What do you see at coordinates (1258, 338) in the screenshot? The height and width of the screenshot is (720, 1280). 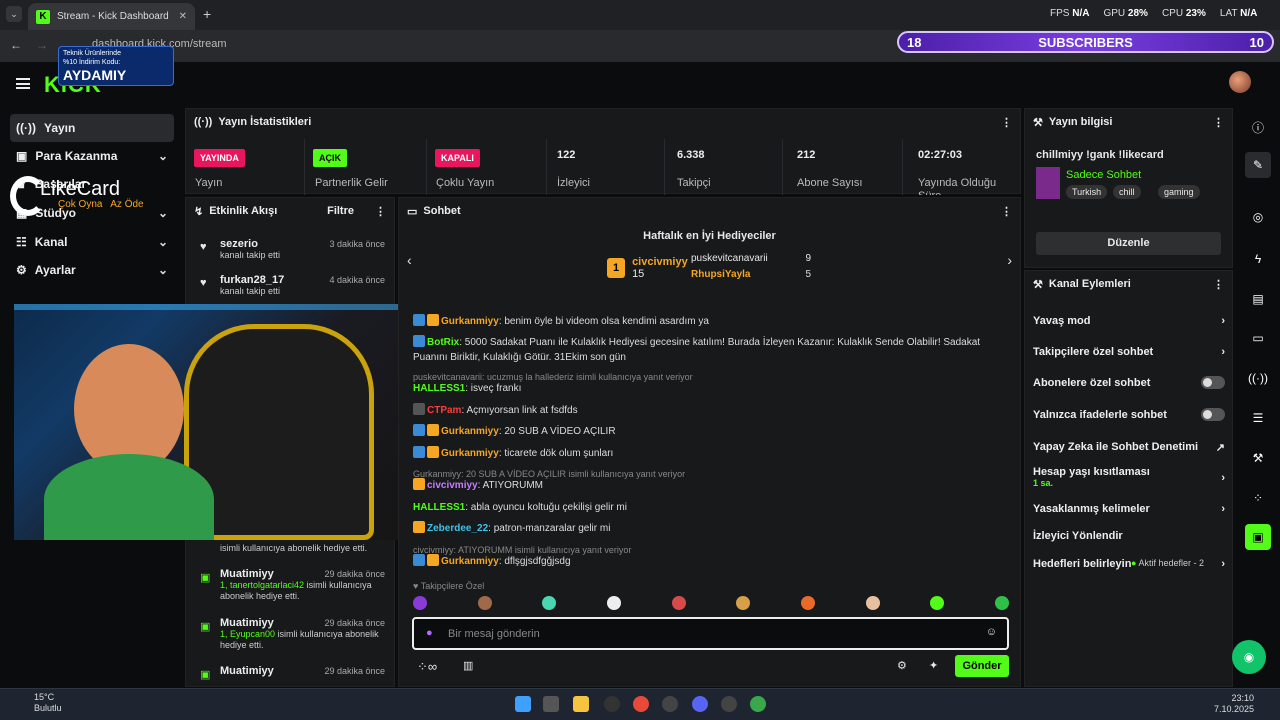 I see `chat-icon: ▭` at bounding box center [1258, 338].